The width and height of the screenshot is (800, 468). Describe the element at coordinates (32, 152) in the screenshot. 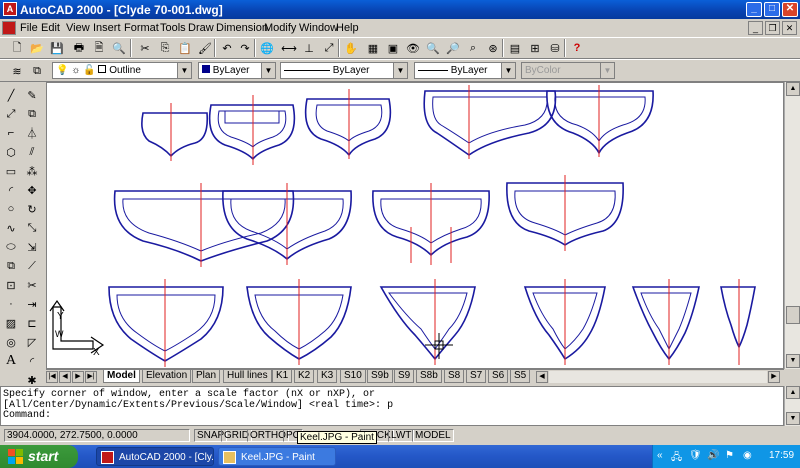

I see `offset-icon: ⫽` at that location.